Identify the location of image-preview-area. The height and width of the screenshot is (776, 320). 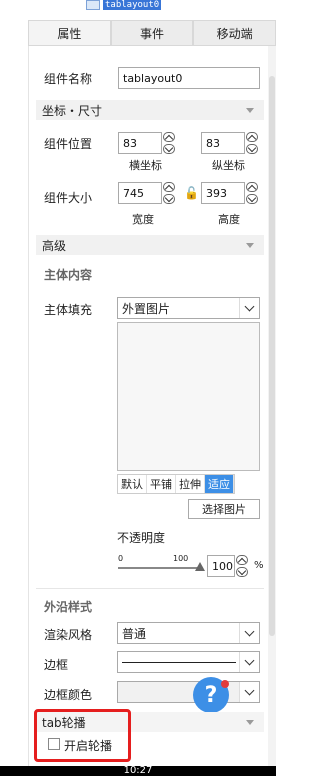
(188, 396).